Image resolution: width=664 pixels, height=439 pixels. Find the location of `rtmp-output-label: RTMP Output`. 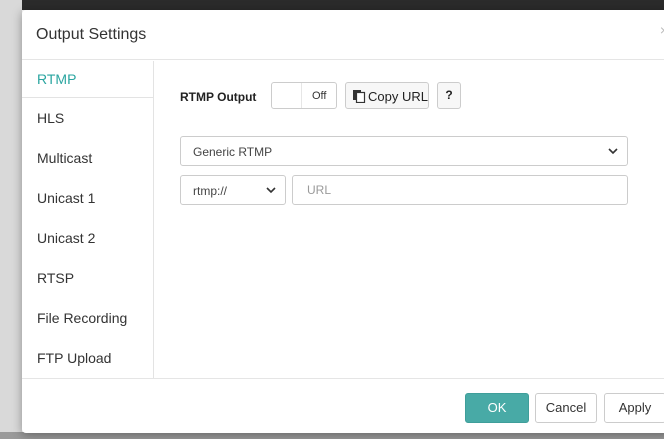

rtmp-output-label: RTMP Output is located at coordinates (218, 97).